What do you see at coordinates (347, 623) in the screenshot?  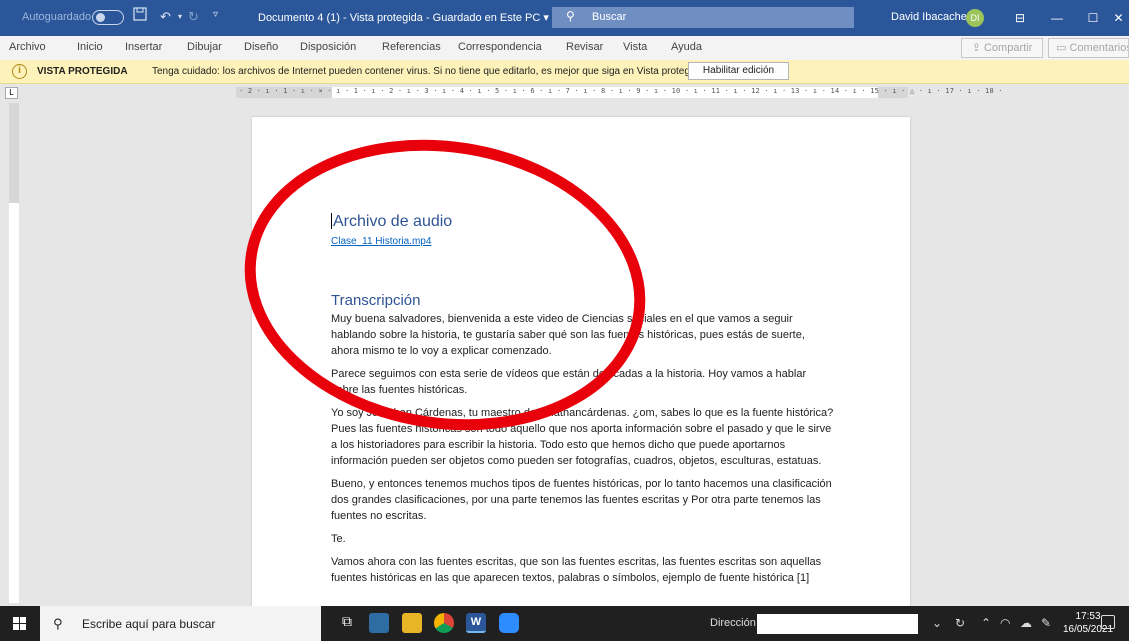 I see `task-view-icon: ⧉` at bounding box center [347, 623].